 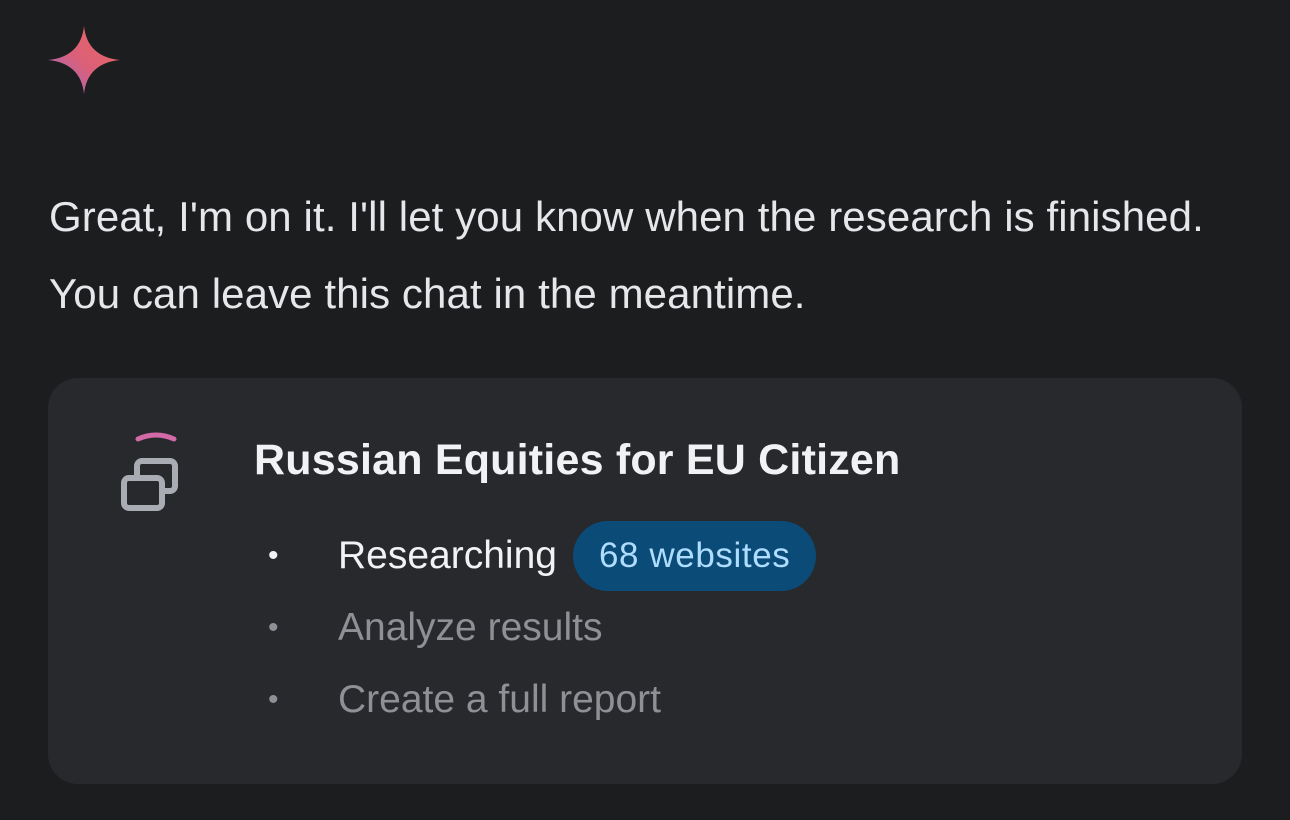 I want to click on websites-count-badge: 68 websites, so click(x=694, y=556).